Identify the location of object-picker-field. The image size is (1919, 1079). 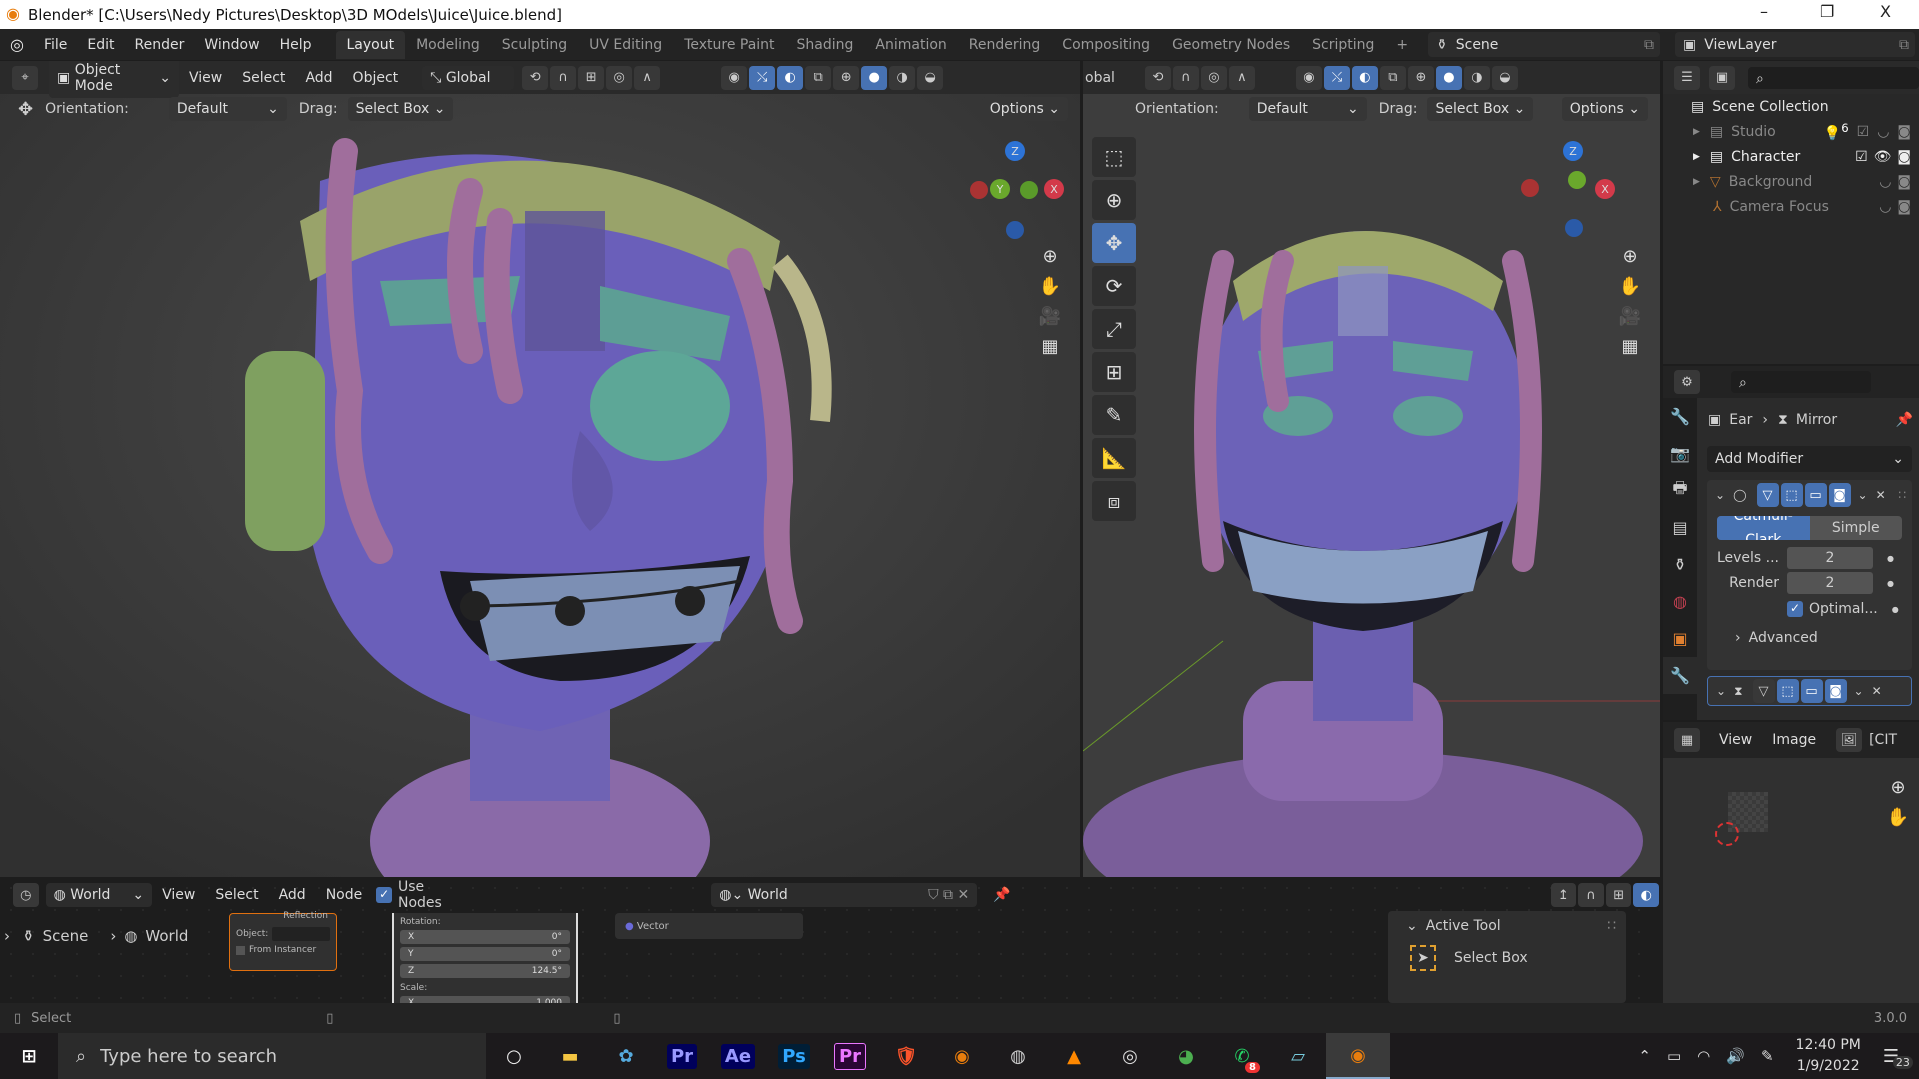
(301, 934).